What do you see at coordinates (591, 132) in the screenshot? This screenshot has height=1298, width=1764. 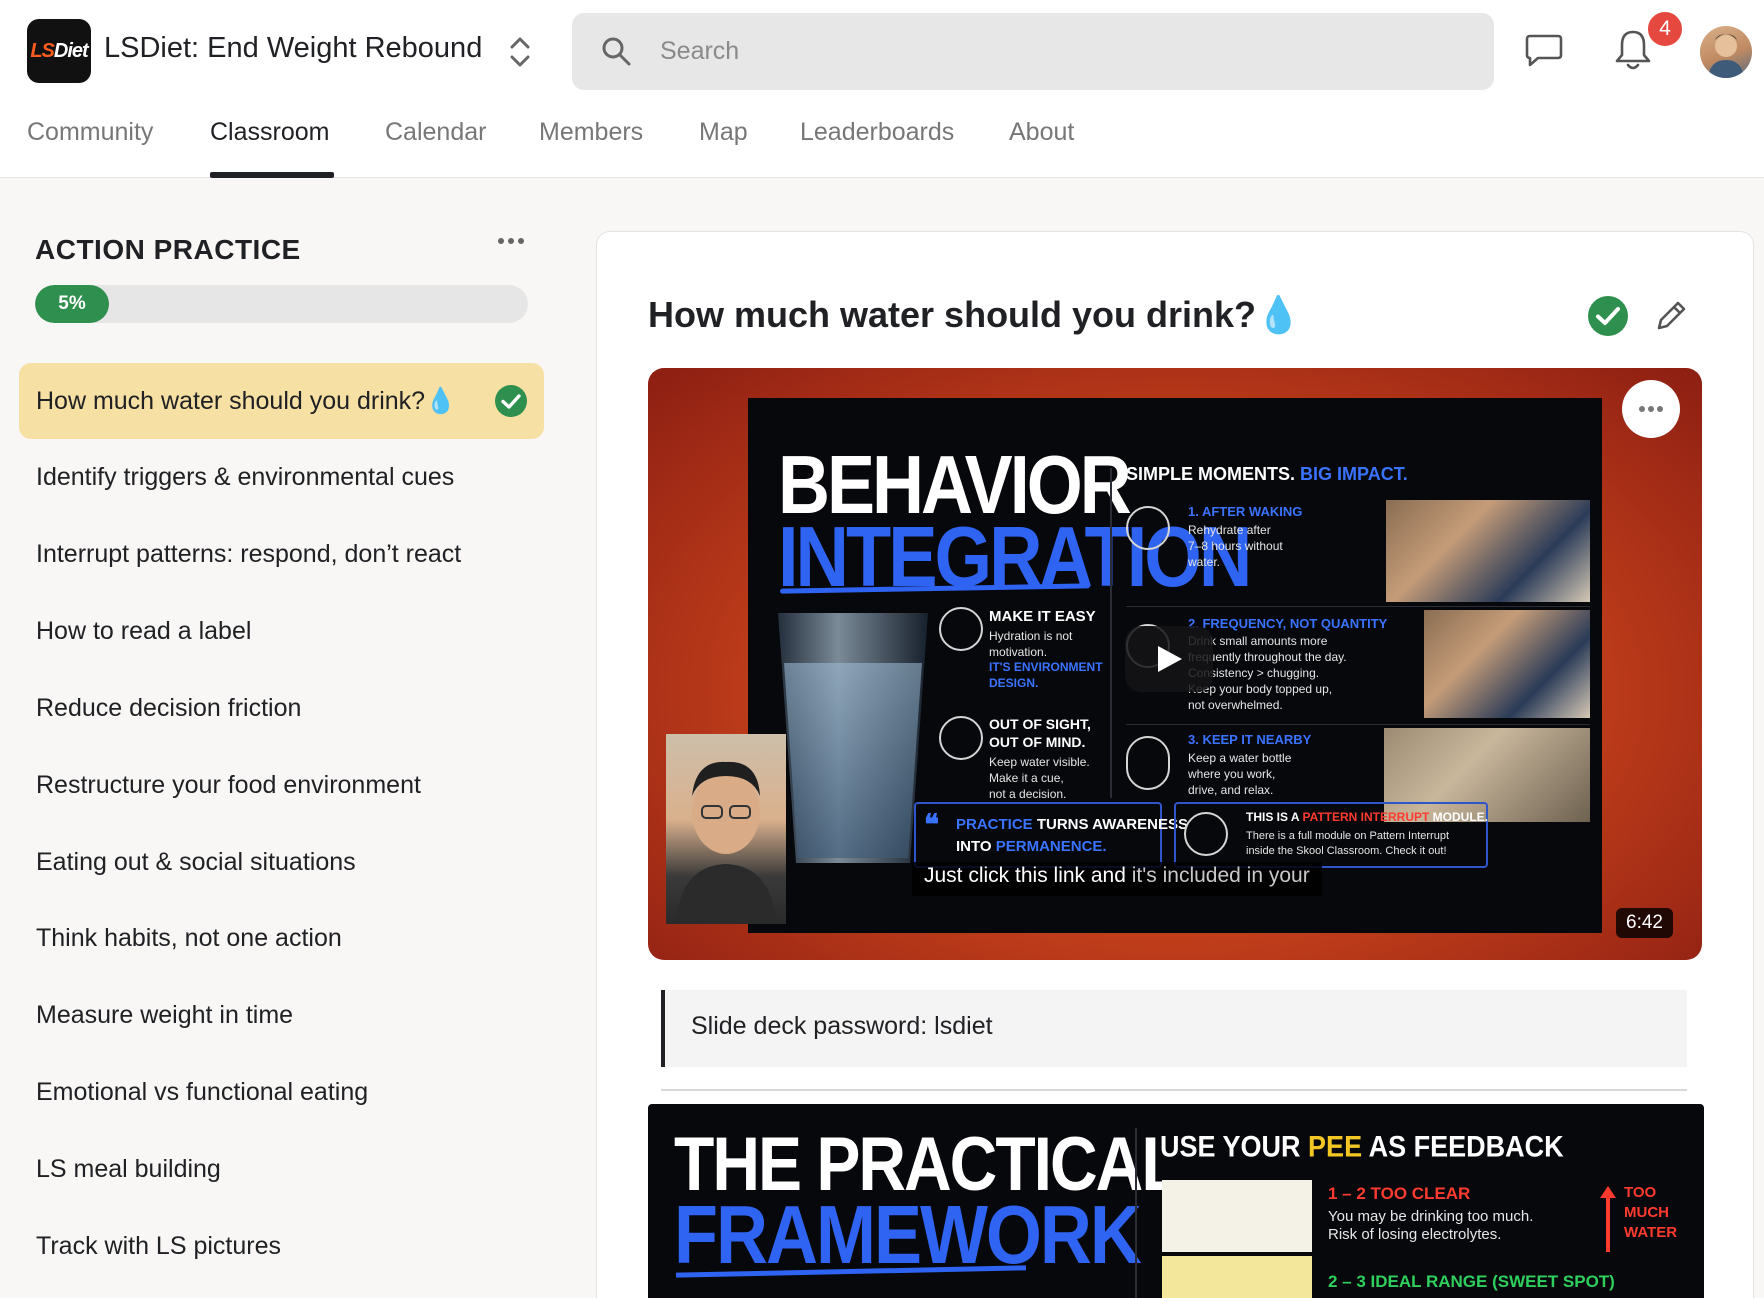 I see `tab-members: Members` at bounding box center [591, 132].